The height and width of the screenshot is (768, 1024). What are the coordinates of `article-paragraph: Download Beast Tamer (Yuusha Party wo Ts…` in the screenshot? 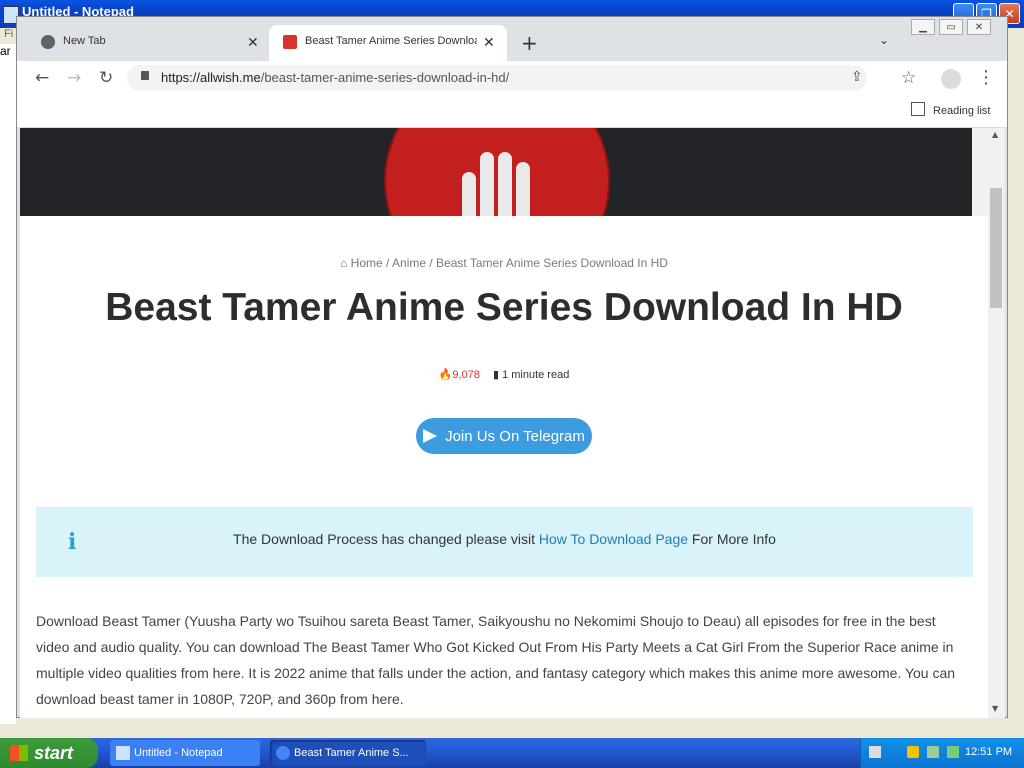 It's located at (496, 660).